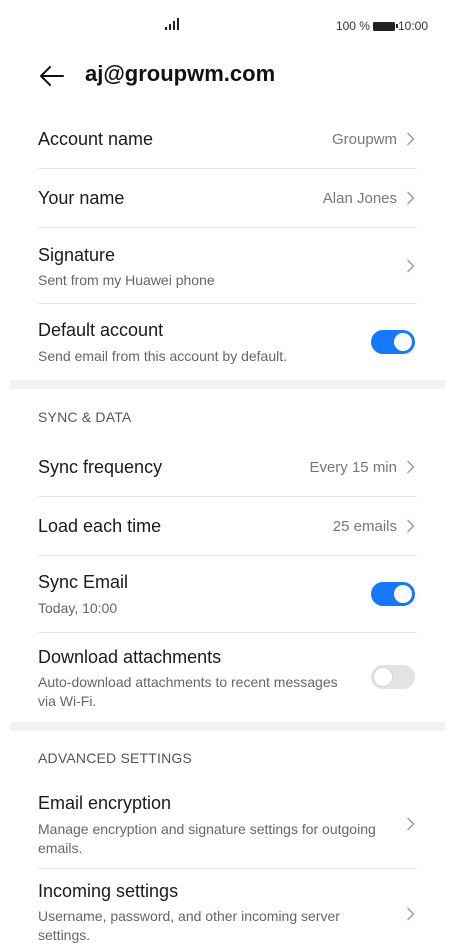 The width and height of the screenshot is (455, 945). Describe the element at coordinates (227, 198) in the screenshot. I see `your-name-row: Your name Alan Jones` at that location.